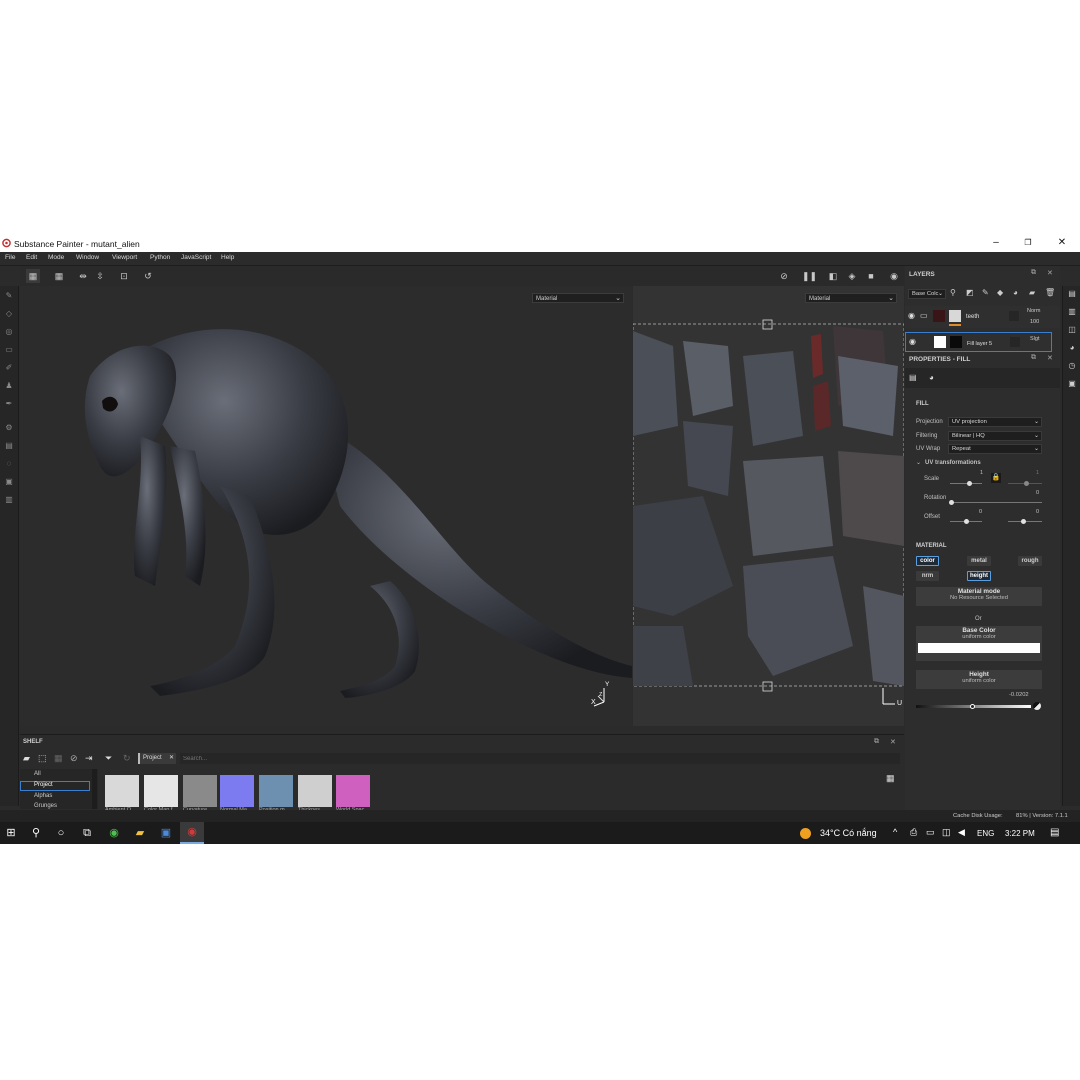 This screenshot has height=1080, width=1080. What do you see at coordinates (784, 276) in the screenshot?
I see `hide-icon: ⊘` at bounding box center [784, 276].